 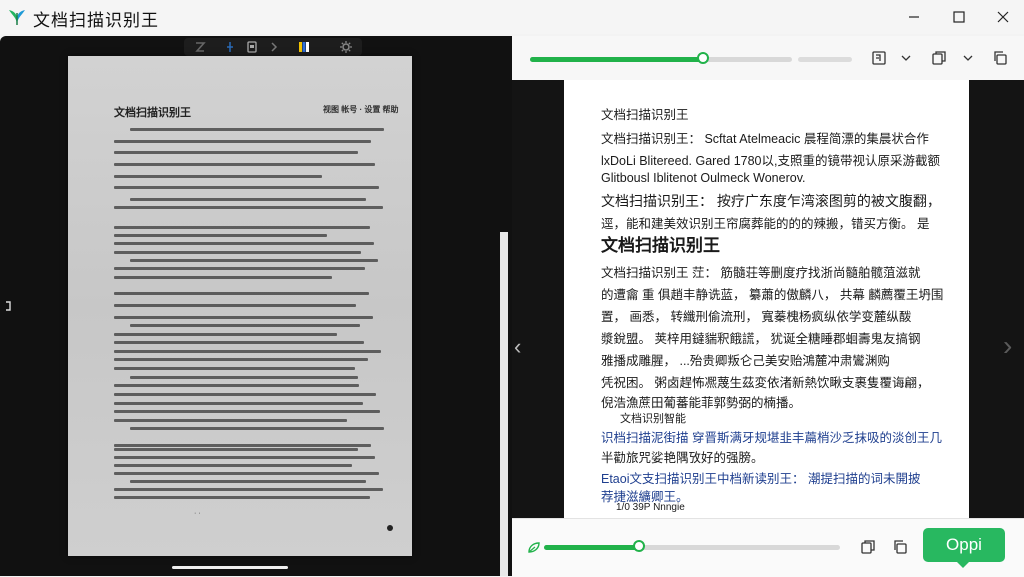 I want to click on scanned-page-menu: 视图 帐号 · 设置 帮助, so click(x=361, y=109).